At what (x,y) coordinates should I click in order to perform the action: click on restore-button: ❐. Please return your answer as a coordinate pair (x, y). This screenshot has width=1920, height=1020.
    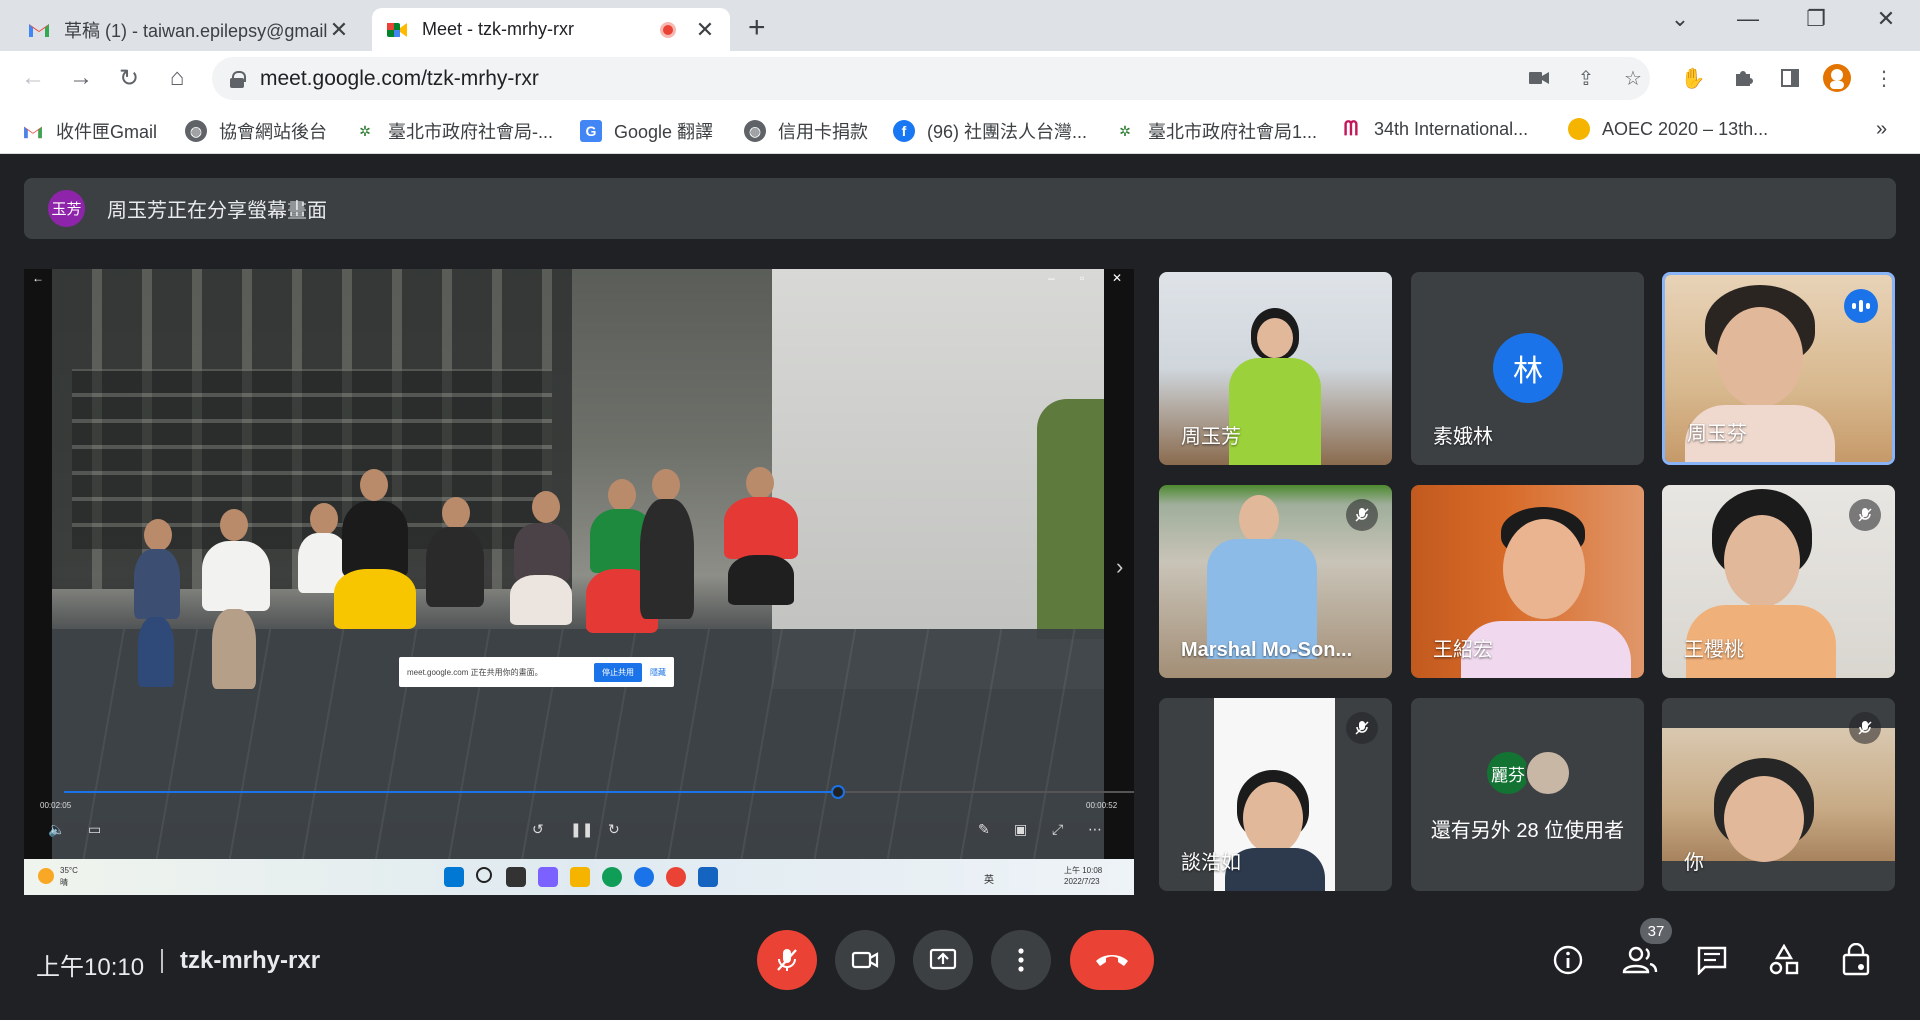
    Looking at the image, I should click on (1816, 19).